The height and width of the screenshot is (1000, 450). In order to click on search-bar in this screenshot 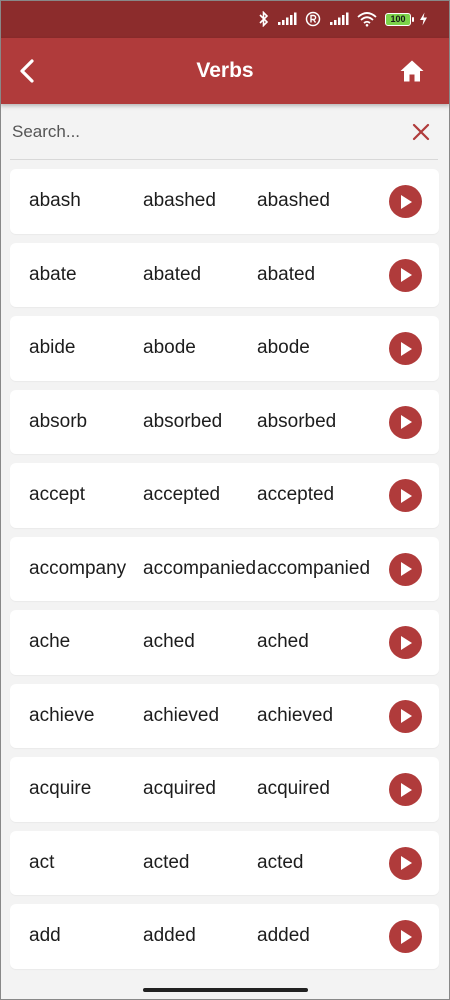, I will do `click(224, 132)`.